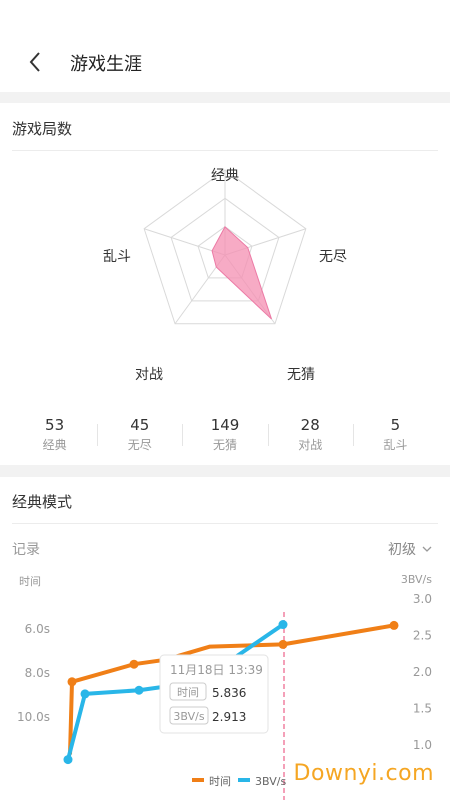 This screenshot has height=800, width=450. What do you see at coordinates (301, 375) in the screenshot?
I see `radar-label-noguess: 无猜` at bounding box center [301, 375].